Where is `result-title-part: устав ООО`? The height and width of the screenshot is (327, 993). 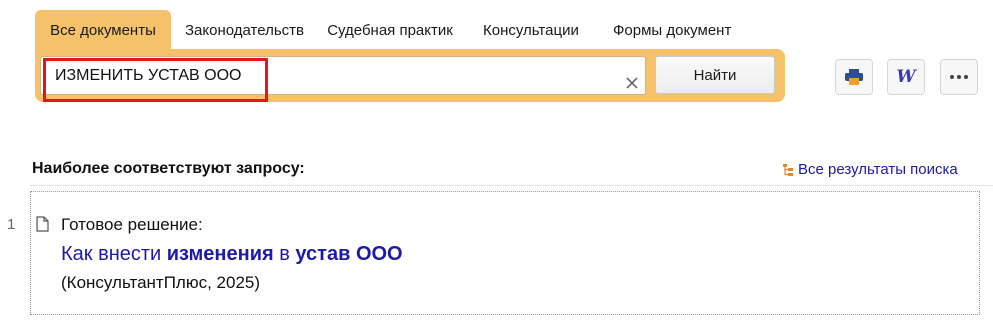
result-title-part: устав ООО is located at coordinates (349, 254).